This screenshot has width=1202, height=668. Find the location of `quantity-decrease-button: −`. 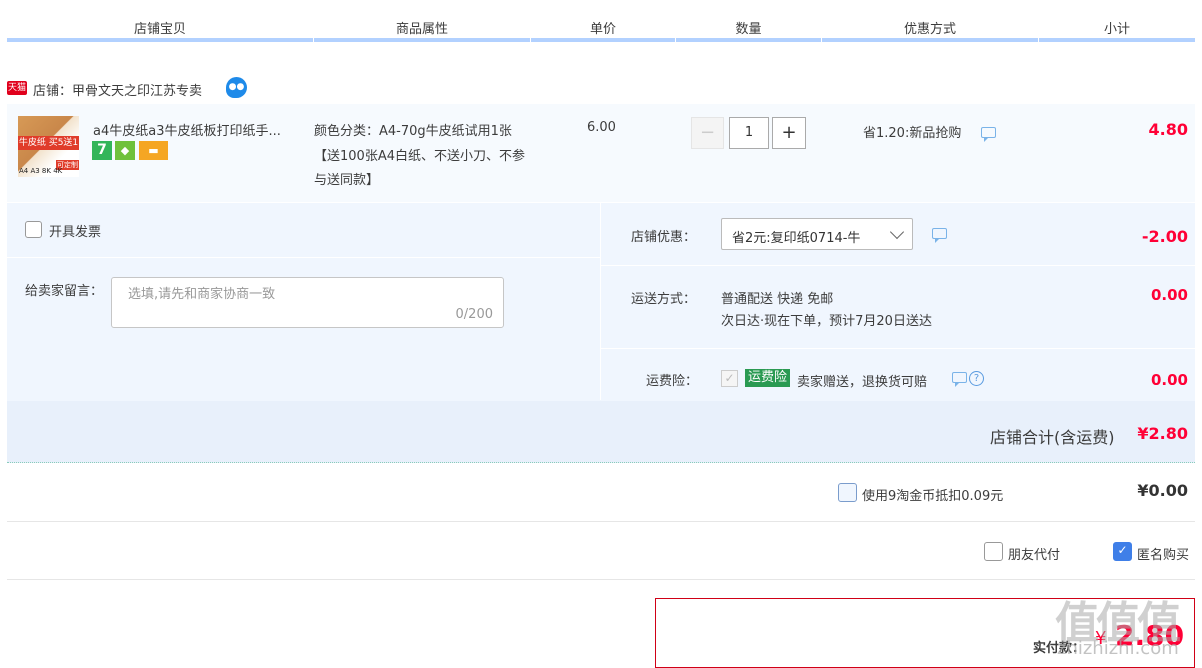

quantity-decrease-button: − is located at coordinates (707, 133).